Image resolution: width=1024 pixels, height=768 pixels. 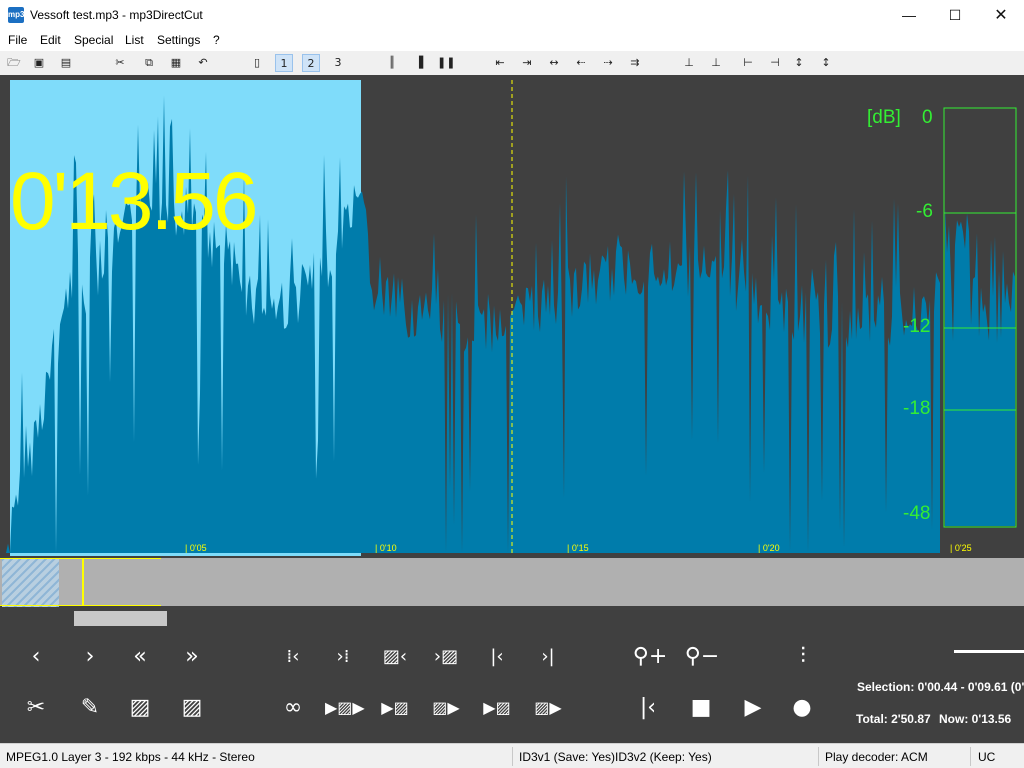 What do you see at coordinates (975, 719) in the screenshot?
I see `now-position-info: Now: 0'13.56` at bounding box center [975, 719].